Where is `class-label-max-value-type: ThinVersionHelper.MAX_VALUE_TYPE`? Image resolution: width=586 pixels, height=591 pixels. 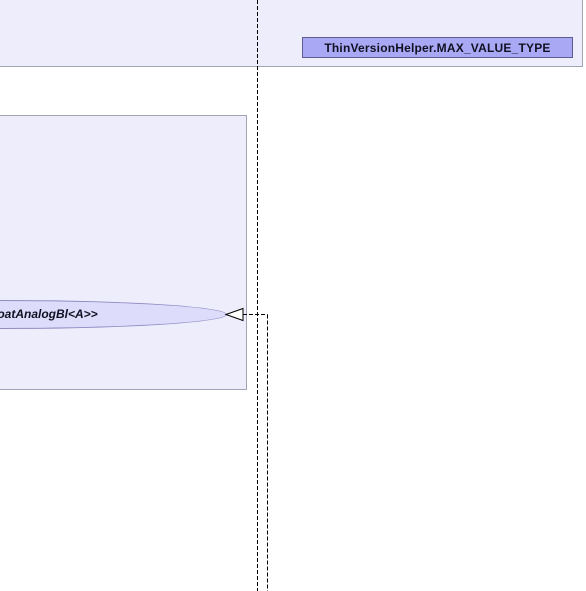
class-label-max-value-type: ThinVersionHelper.MAX_VALUE_TYPE is located at coordinates (437, 47).